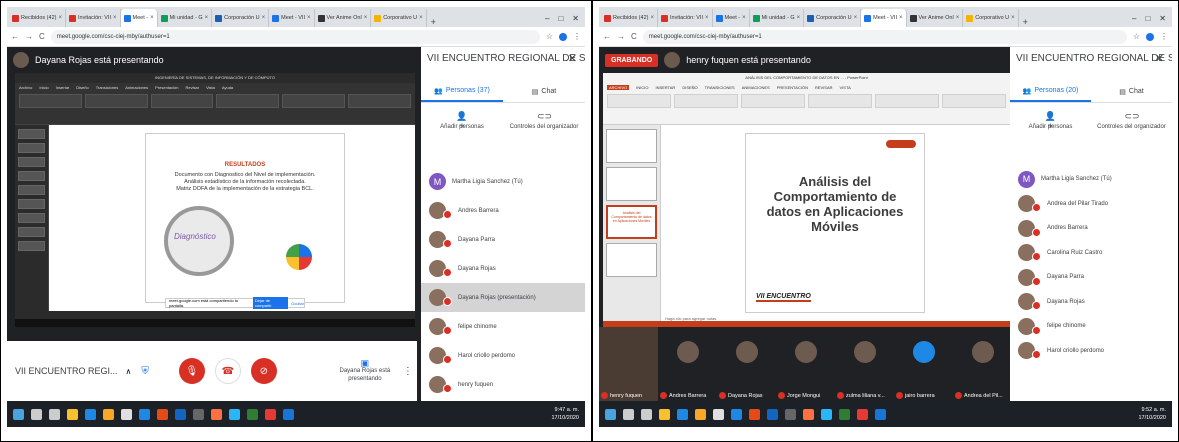 This screenshot has height=442, width=1179. I want to click on browser-tab: Corporativo U ×, so click(399, 18).